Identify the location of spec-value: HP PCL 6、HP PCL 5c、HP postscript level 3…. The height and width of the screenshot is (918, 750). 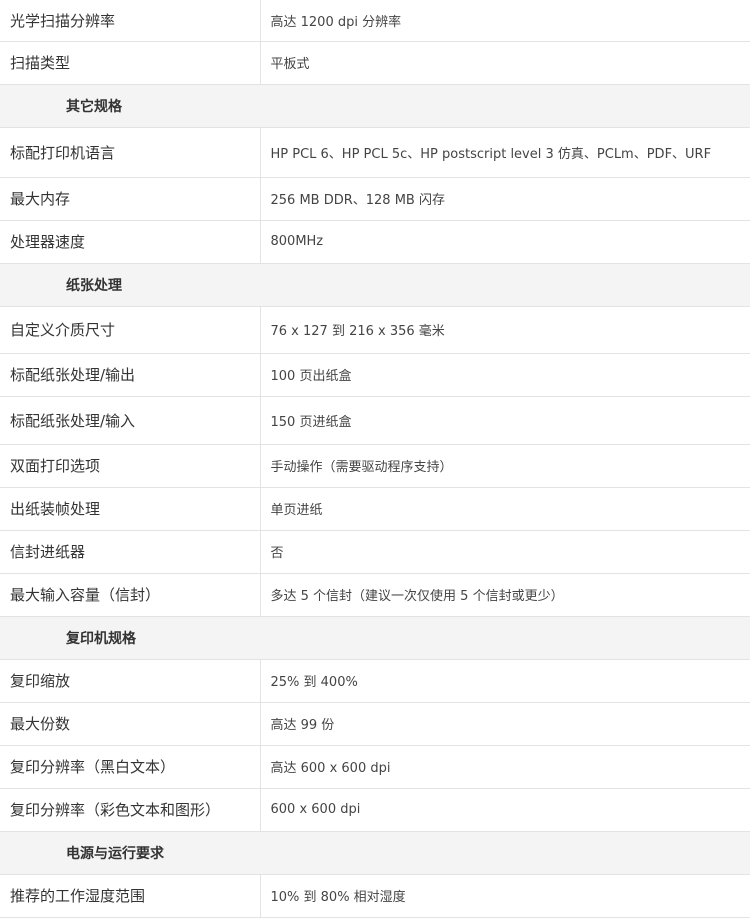
(505, 152).